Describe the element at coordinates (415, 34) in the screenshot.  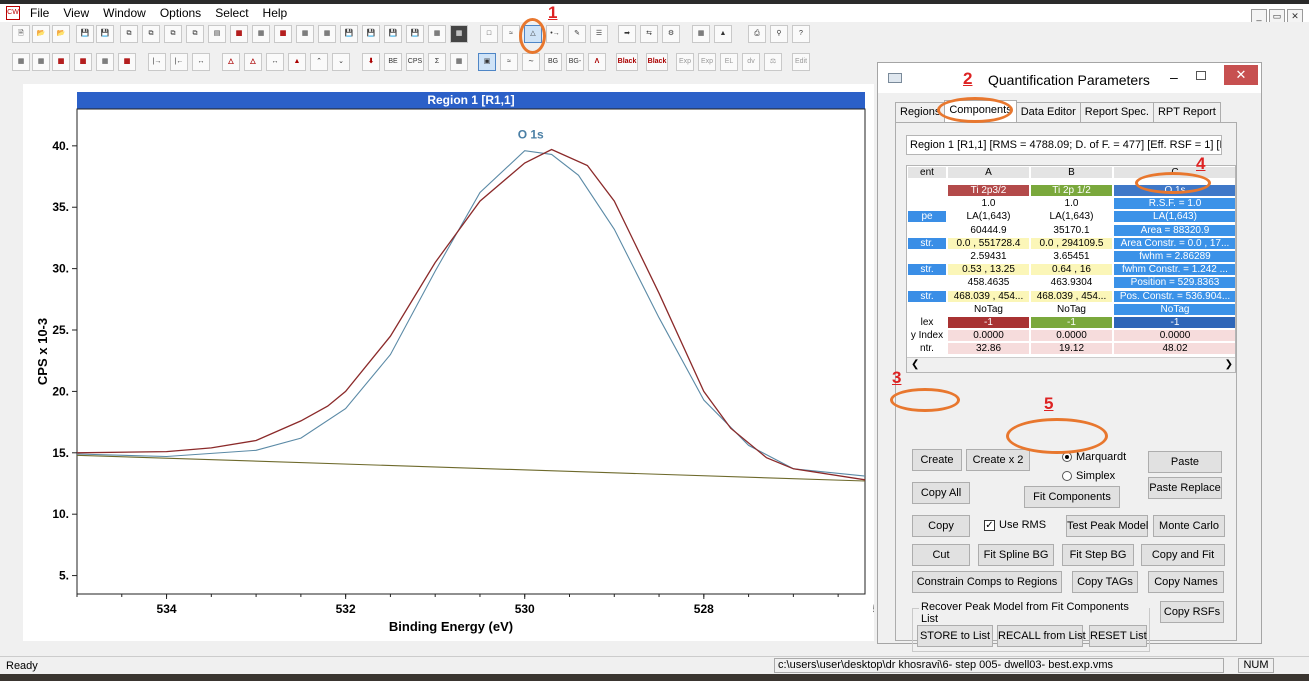
I see `disk-4-icon: 💾` at that location.